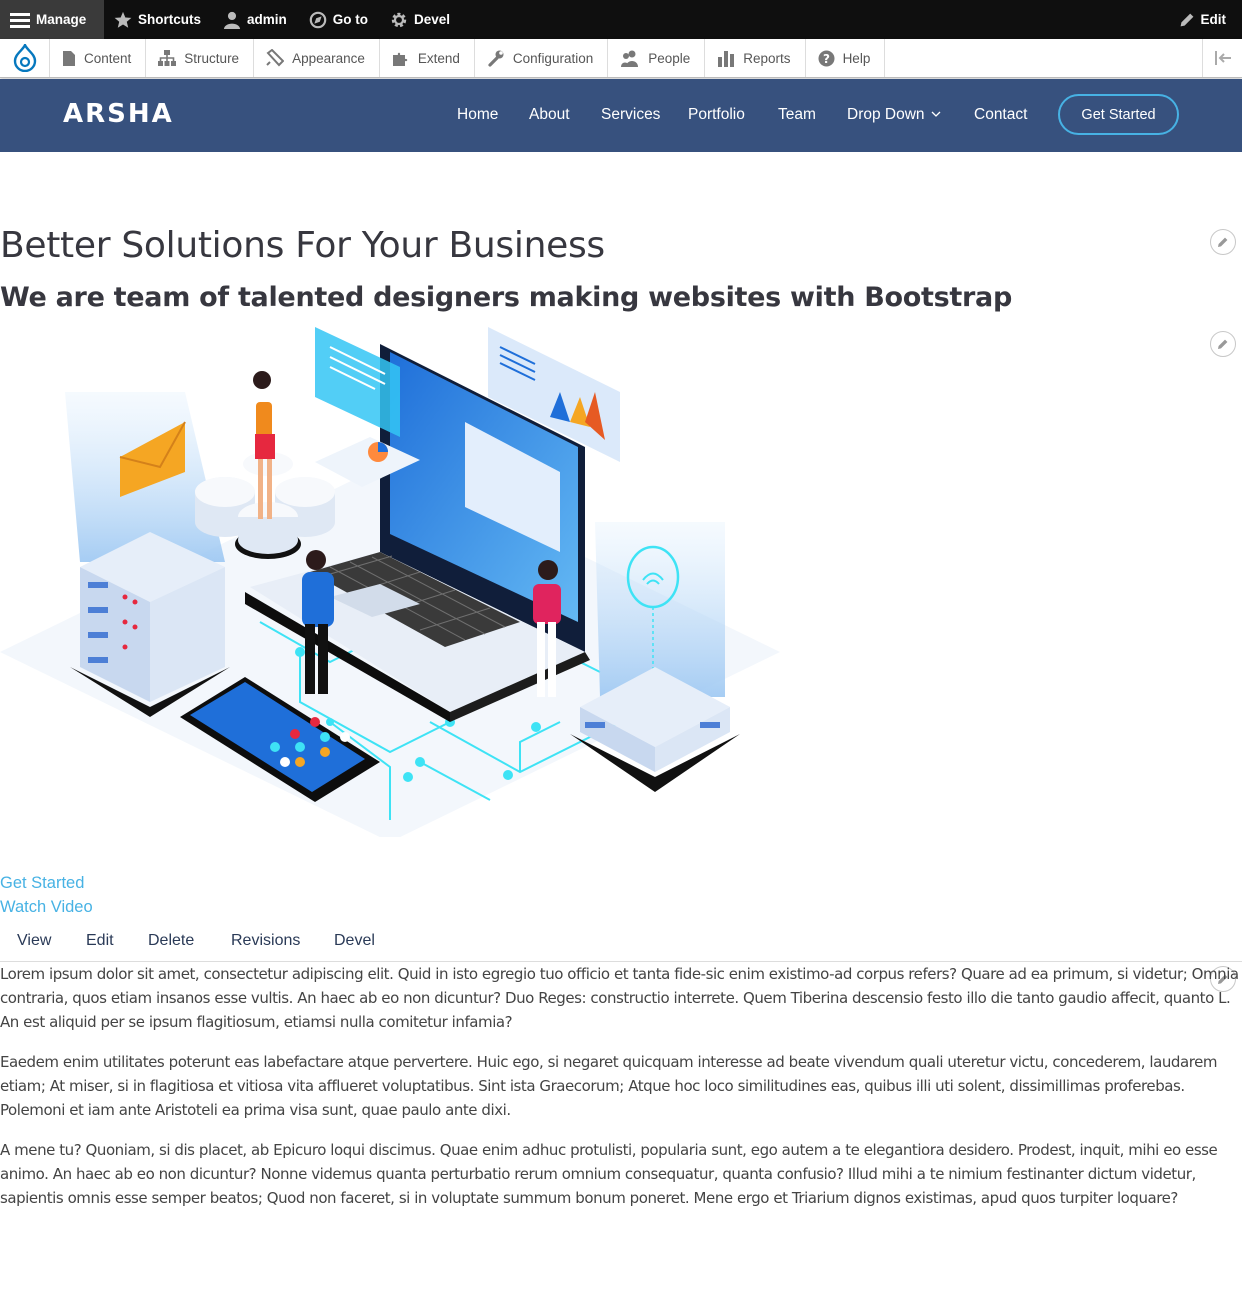 This screenshot has width=1242, height=1289. I want to click on tab-edit: Edit, so click(100, 941).